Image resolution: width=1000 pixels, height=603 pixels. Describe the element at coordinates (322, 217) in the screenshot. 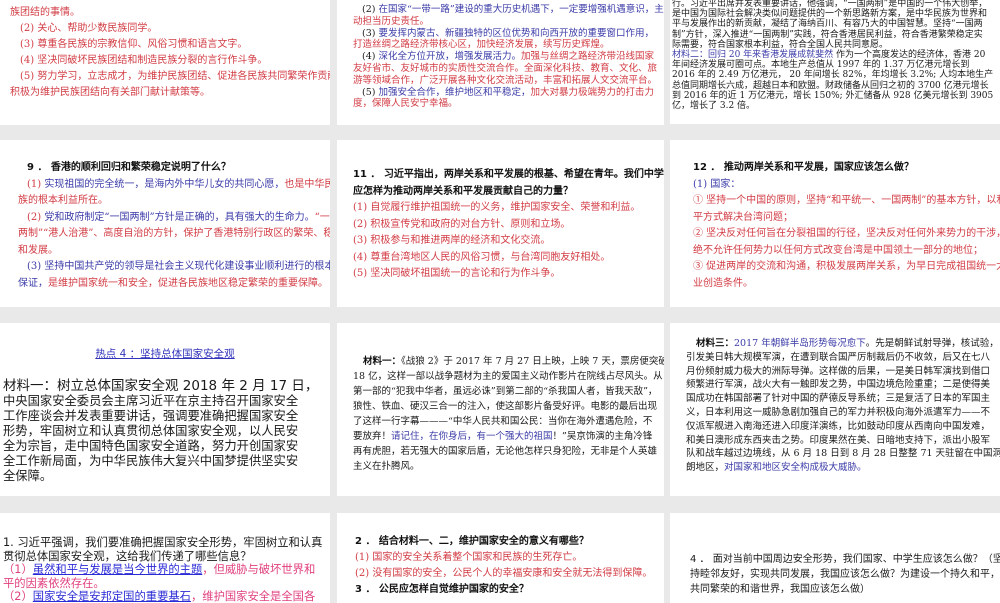

I see `text-run: “一国` at that location.